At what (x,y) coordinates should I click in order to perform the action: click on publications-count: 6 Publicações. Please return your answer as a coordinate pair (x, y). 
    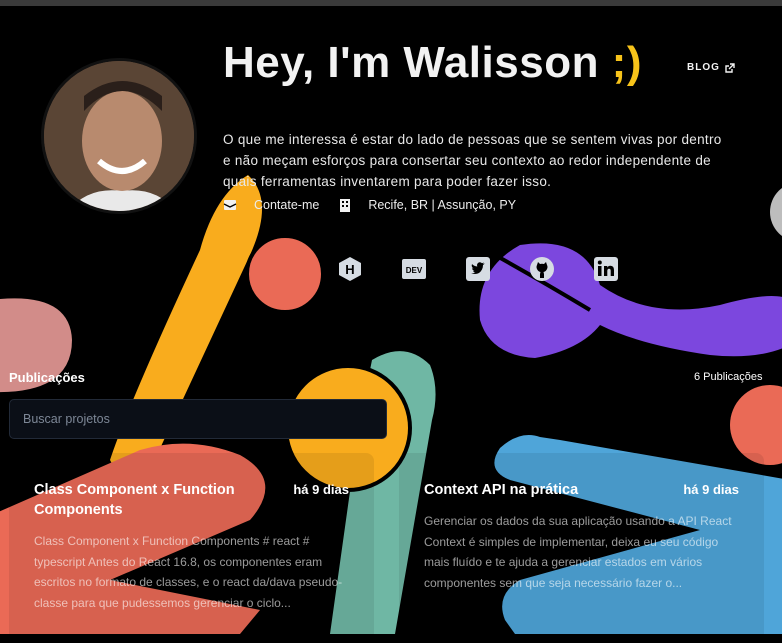
    Looking at the image, I should click on (728, 377).